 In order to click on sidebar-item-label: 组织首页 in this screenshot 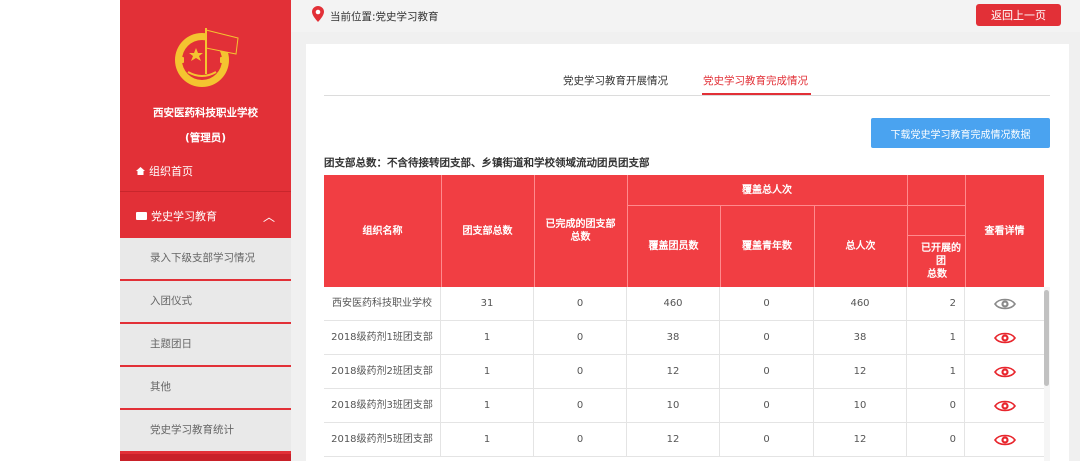, I will do `click(171, 171)`.